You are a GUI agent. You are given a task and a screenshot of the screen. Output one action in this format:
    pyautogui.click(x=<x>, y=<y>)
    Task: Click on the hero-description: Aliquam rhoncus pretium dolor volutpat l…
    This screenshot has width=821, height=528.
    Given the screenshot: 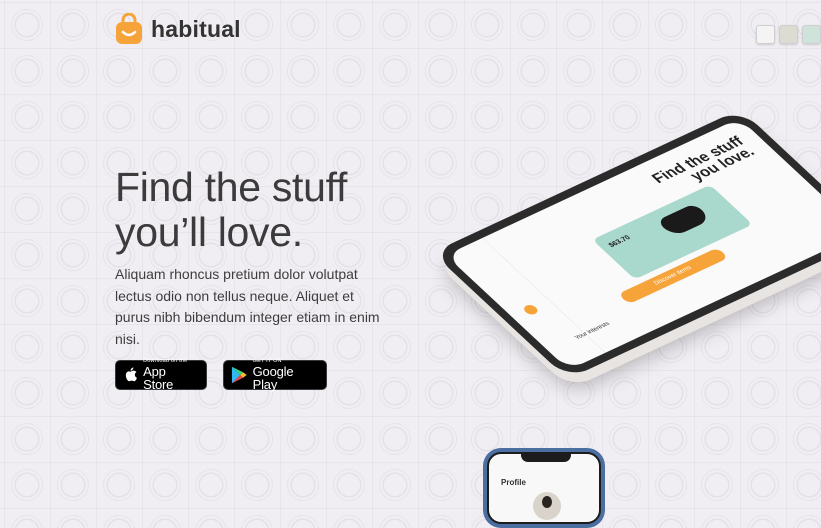 What is the action you would take?
    pyautogui.click(x=247, y=306)
    